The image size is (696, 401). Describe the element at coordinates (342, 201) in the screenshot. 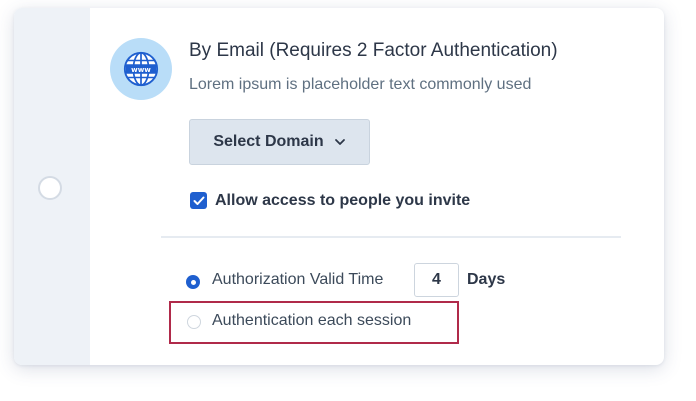

I see `allow-access-label: Allow access to people you invite` at that location.